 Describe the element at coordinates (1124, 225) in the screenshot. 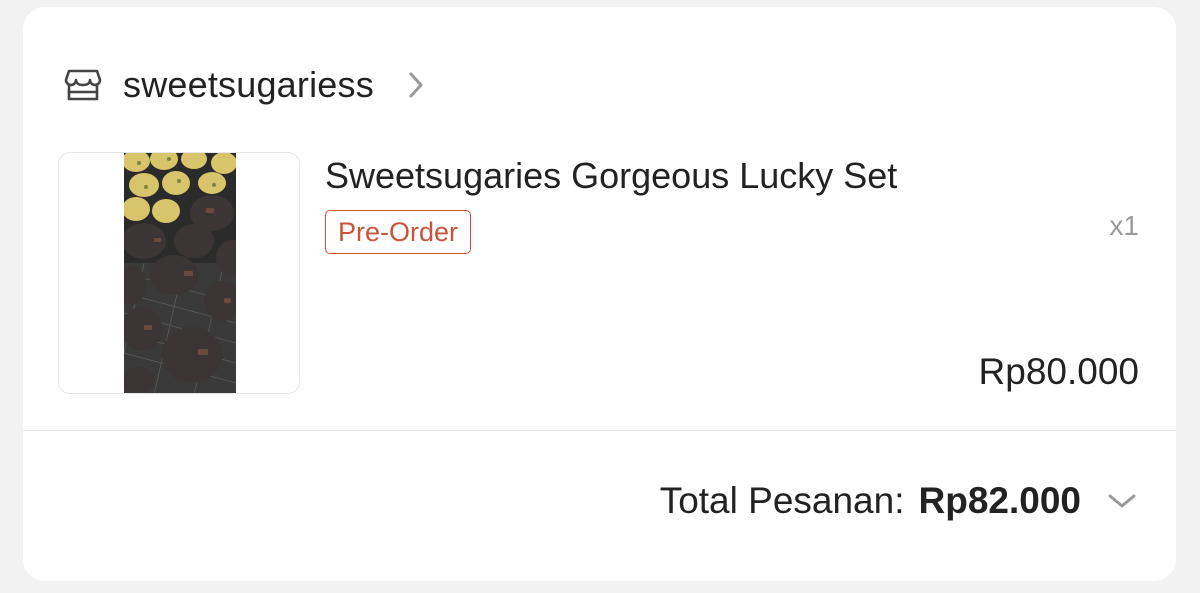

I see `quantity: x1` at that location.